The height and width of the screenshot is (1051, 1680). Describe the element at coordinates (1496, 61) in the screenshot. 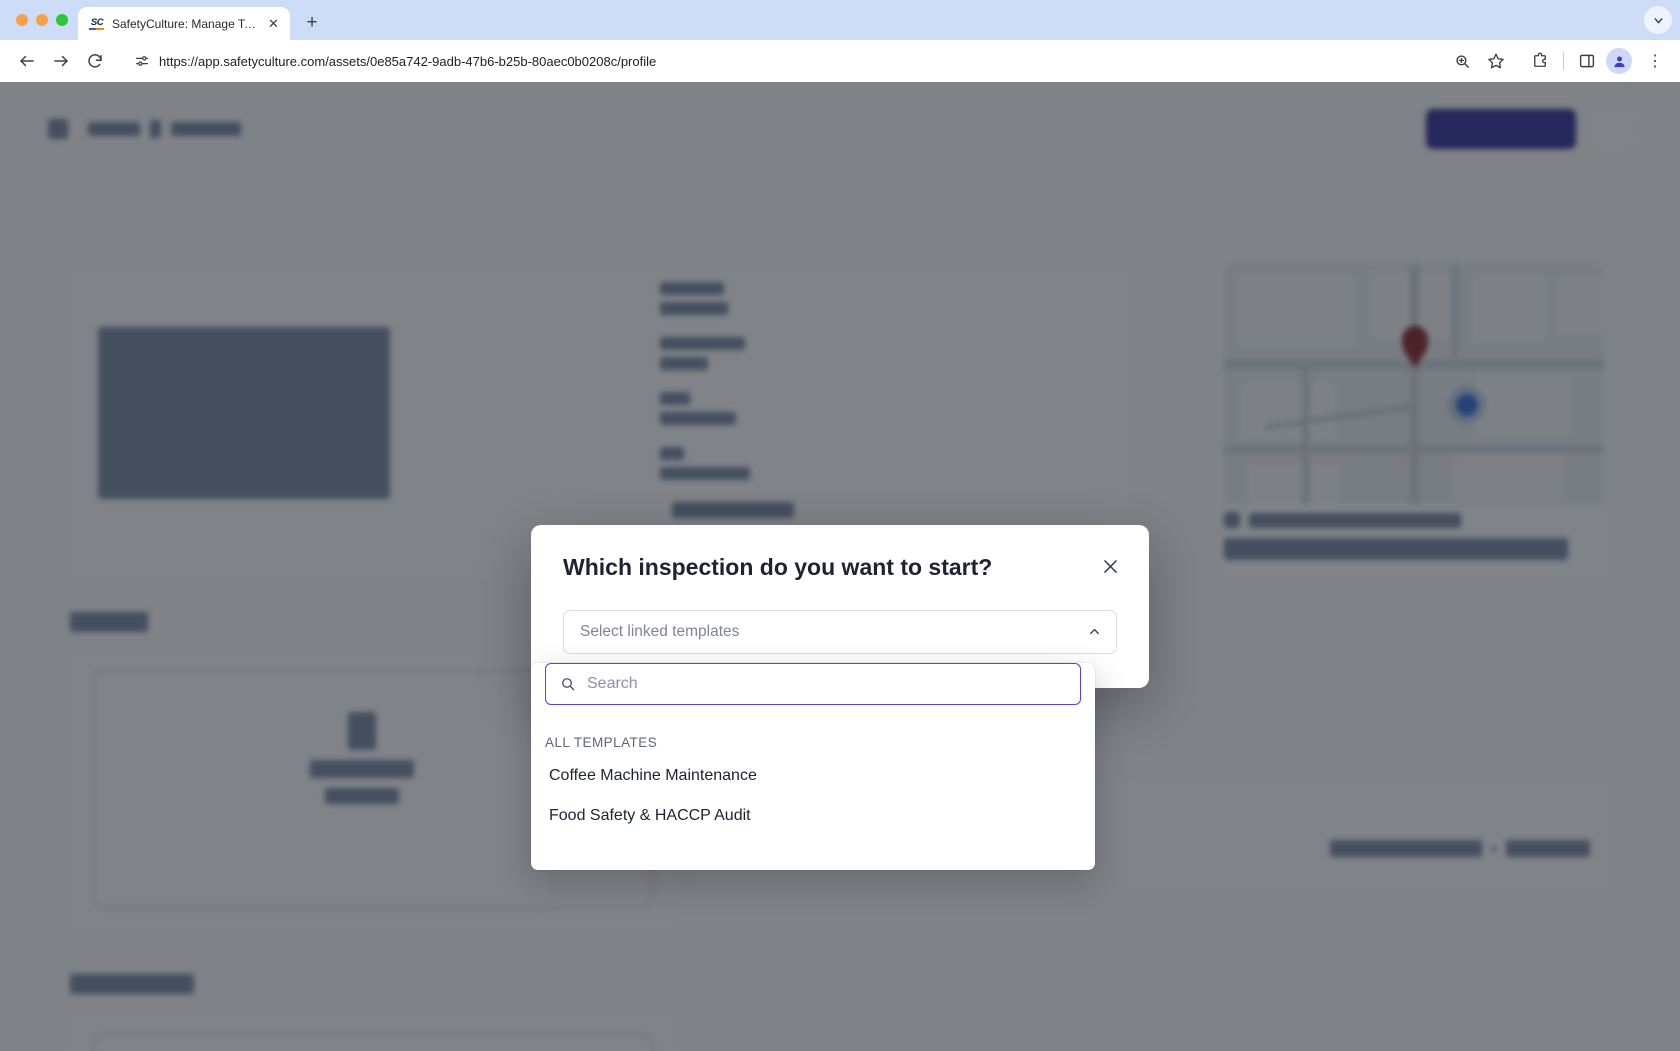

I see `bookmark-star-icon` at that location.